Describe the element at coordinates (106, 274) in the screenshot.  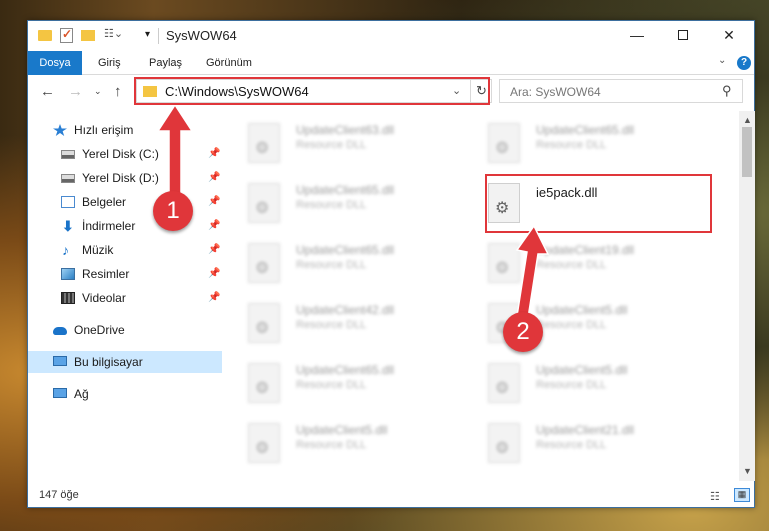
I see `sidebar-item-label: Resimler` at that location.